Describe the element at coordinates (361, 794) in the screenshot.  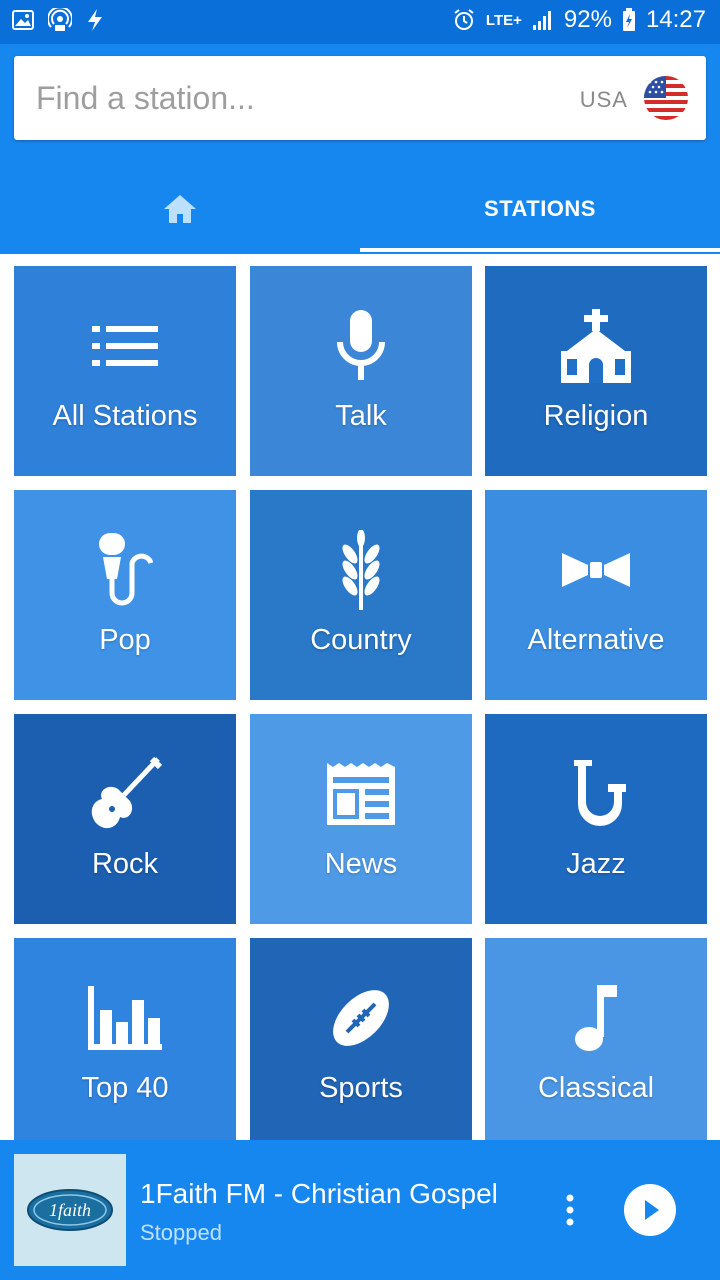
I see `newspaper-icon` at that location.